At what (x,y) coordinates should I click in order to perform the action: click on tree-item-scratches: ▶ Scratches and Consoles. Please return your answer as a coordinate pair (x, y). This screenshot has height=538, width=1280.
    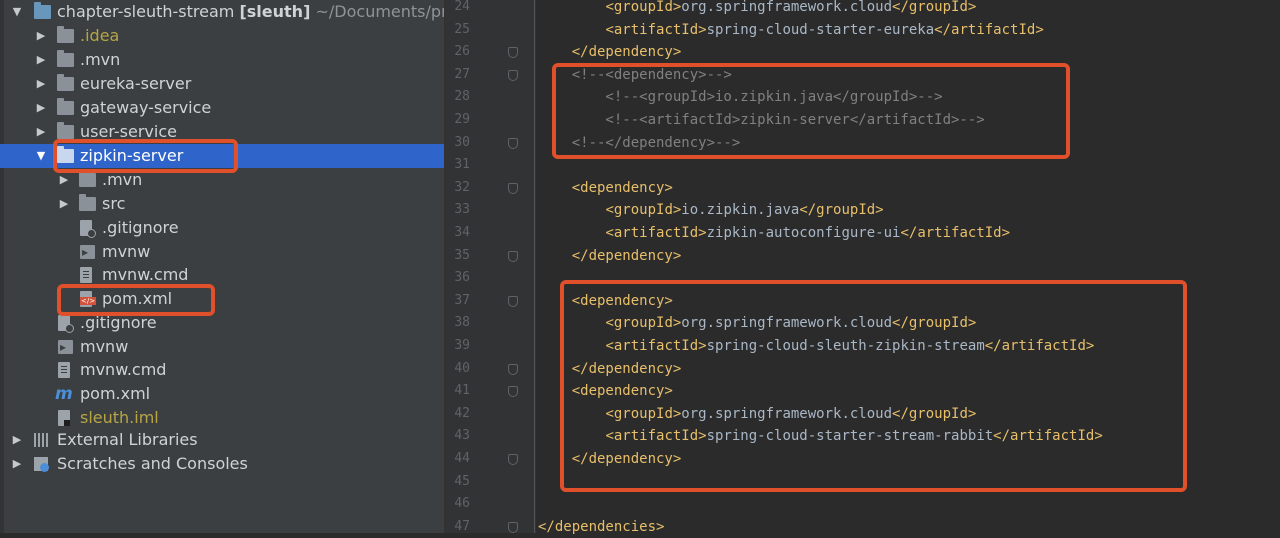
    Looking at the image, I should click on (222, 464).